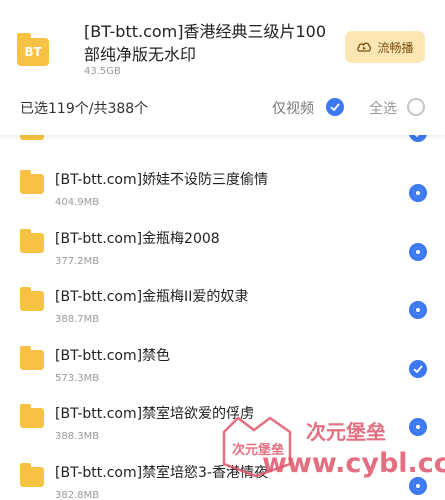 The image size is (445, 500). Describe the element at coordinates (152, 297) in the screenshot. I see `file-name: [BT-btt.com]金瓶梅II爱的奴隶` at that location.